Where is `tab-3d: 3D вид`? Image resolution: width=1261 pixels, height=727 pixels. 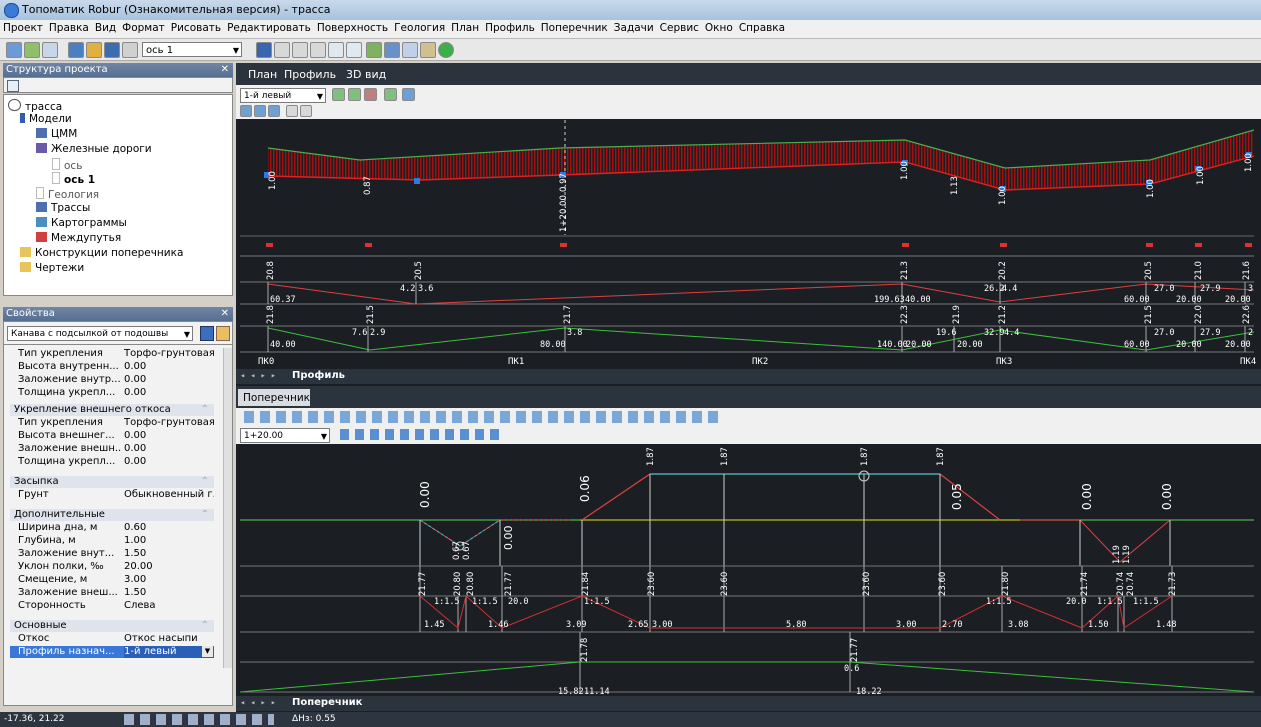
tab-3d: 3D вид is located at coordinates (366, 74).